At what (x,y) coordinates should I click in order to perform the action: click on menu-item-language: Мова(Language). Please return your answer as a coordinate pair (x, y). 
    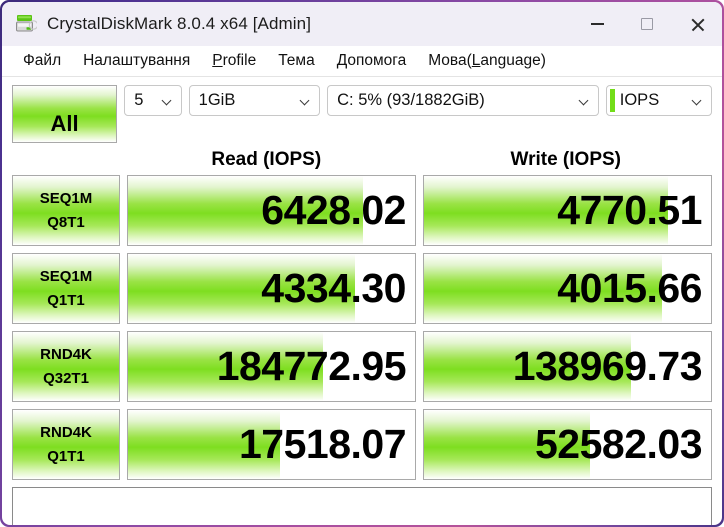
    Looking at the image, I should click on (487, 61).